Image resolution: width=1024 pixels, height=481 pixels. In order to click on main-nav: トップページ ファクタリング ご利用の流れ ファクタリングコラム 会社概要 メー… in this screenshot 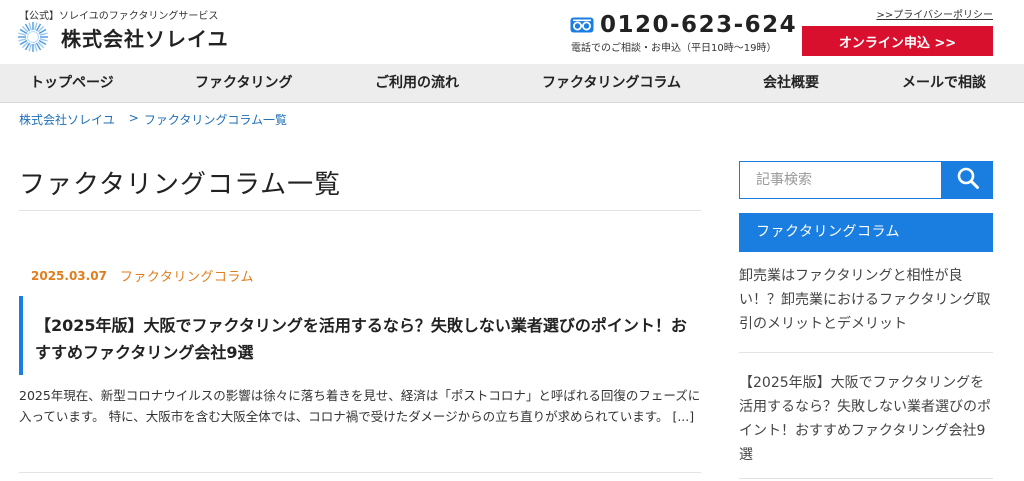, I will do `click(512, 83)`.